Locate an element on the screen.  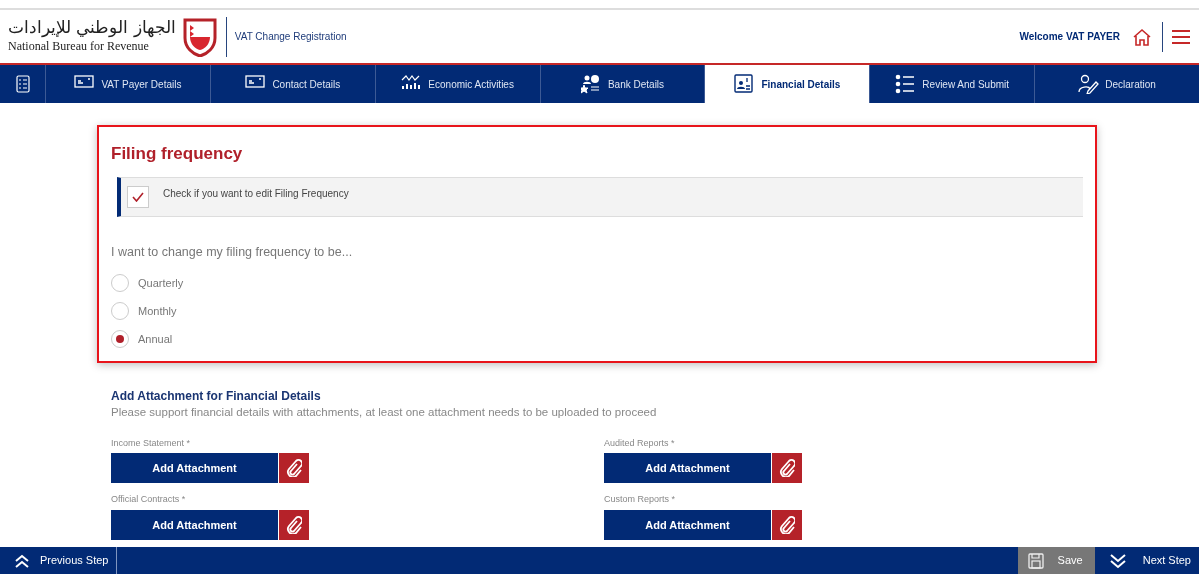
previous-step-button: Previous Step is located at coordinates (59, 560).